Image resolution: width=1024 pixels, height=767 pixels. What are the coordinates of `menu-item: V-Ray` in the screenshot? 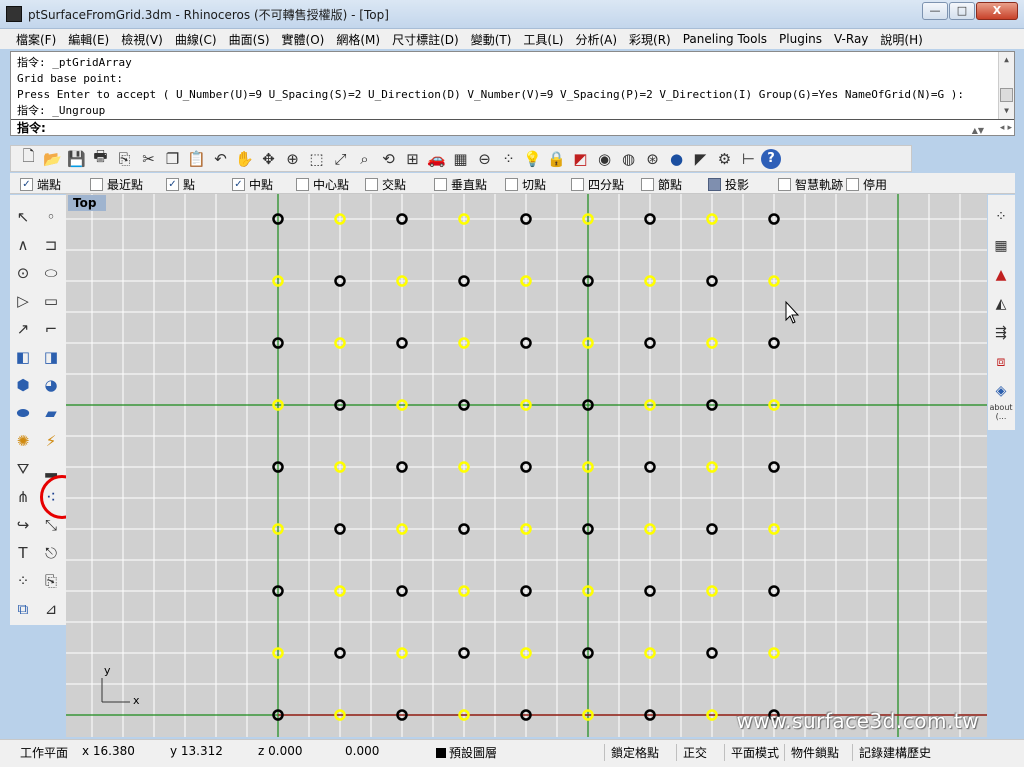 It's located at (851, 39).